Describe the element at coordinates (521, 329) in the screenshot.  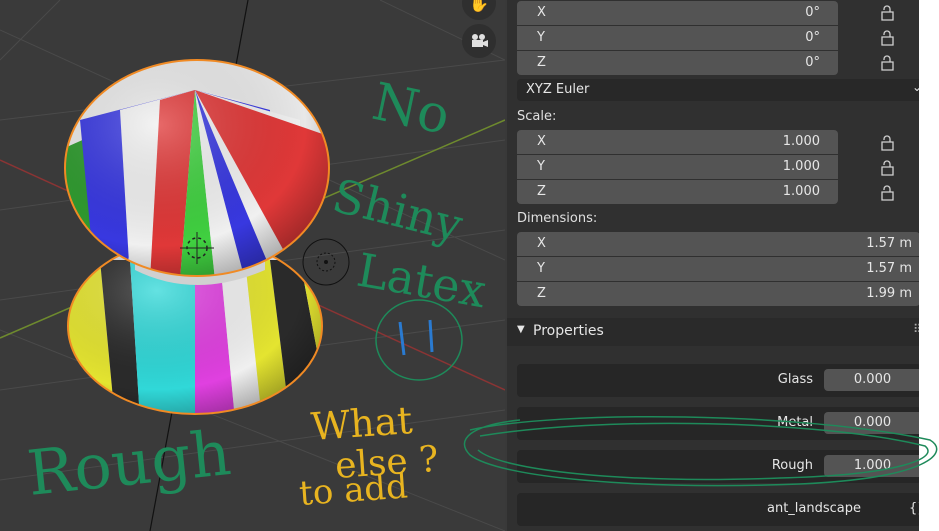
I see `triangle-down-icon: ▼` at that location.